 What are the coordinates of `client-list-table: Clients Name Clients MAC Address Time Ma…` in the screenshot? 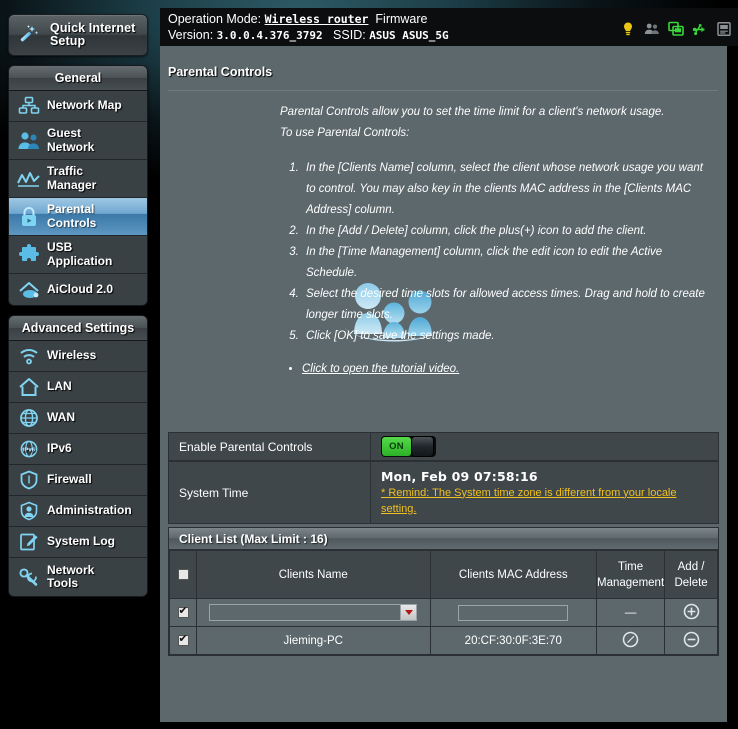 It's located at (443, 602).